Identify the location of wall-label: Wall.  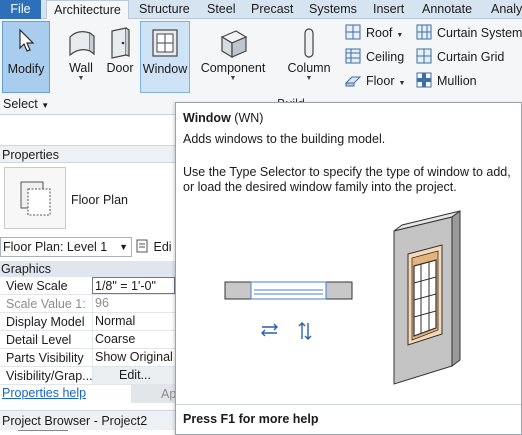
(81, 68).